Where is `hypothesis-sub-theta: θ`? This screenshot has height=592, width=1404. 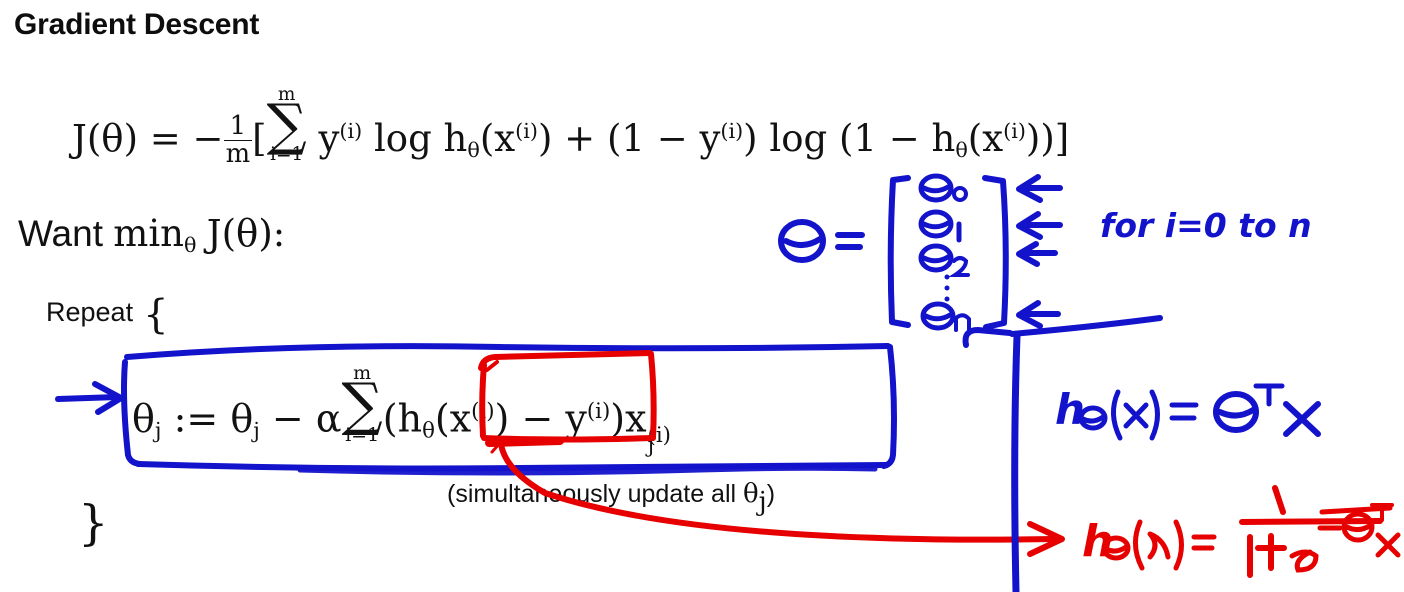 hypothesis-sub-theta: θ is located at coordinates (428, 431).